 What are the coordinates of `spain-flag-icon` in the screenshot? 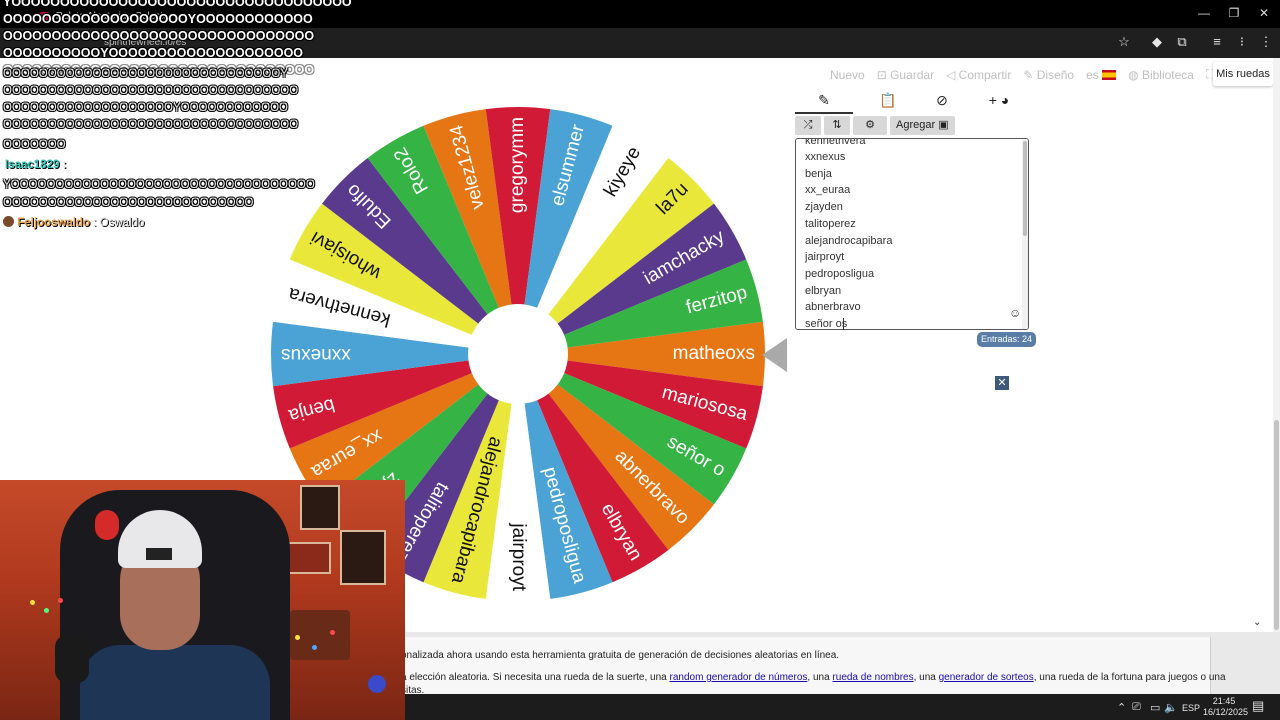 It's located at (1109, 75).